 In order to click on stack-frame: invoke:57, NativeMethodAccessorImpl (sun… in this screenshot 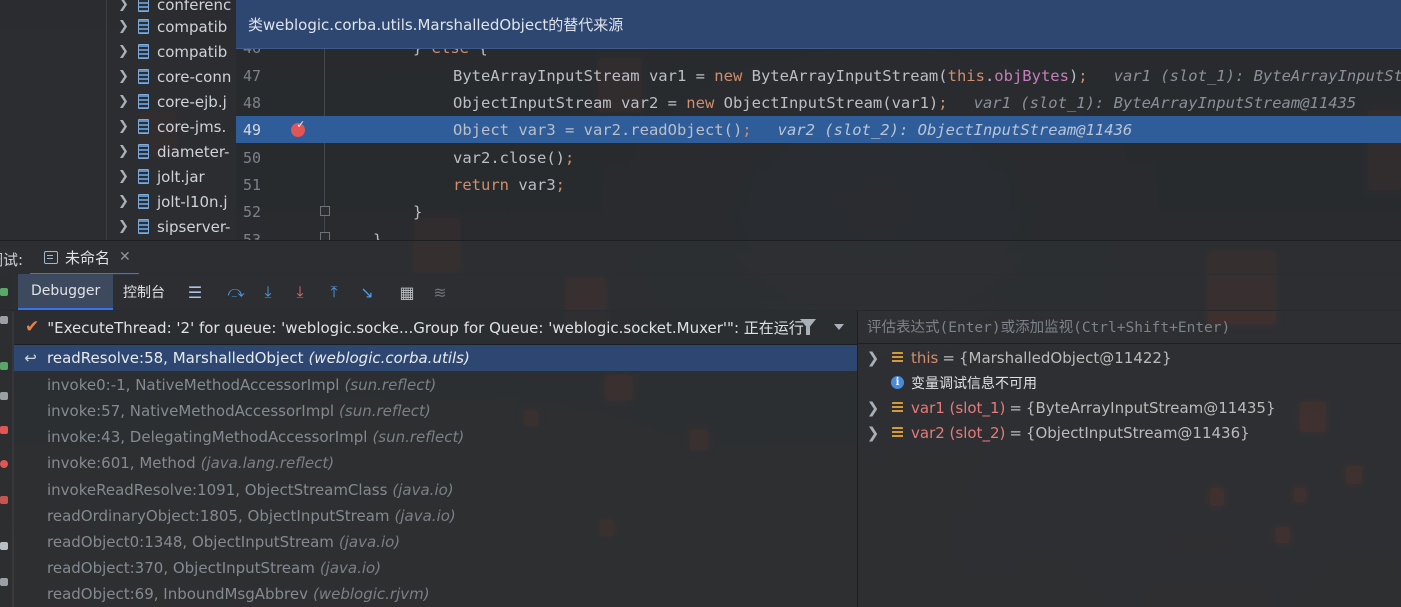, I will do `click(435, 411)`.